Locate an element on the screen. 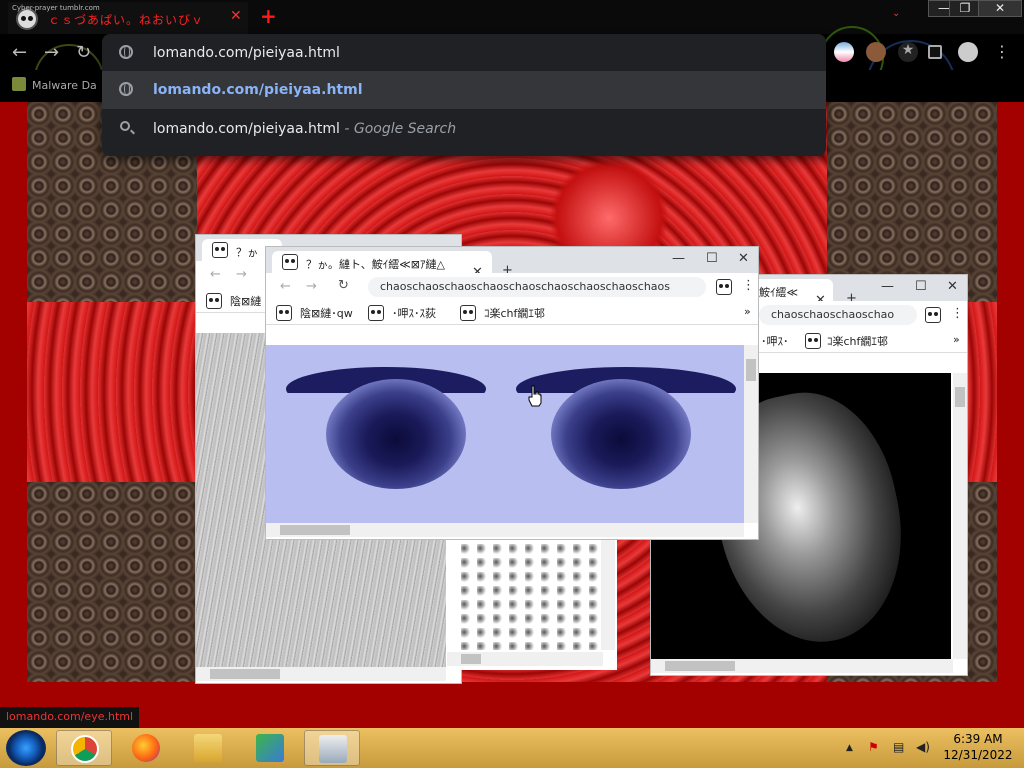 The width and height of the screenshot is (1024, 768). folder-icon is located at coordinates (208, 748).